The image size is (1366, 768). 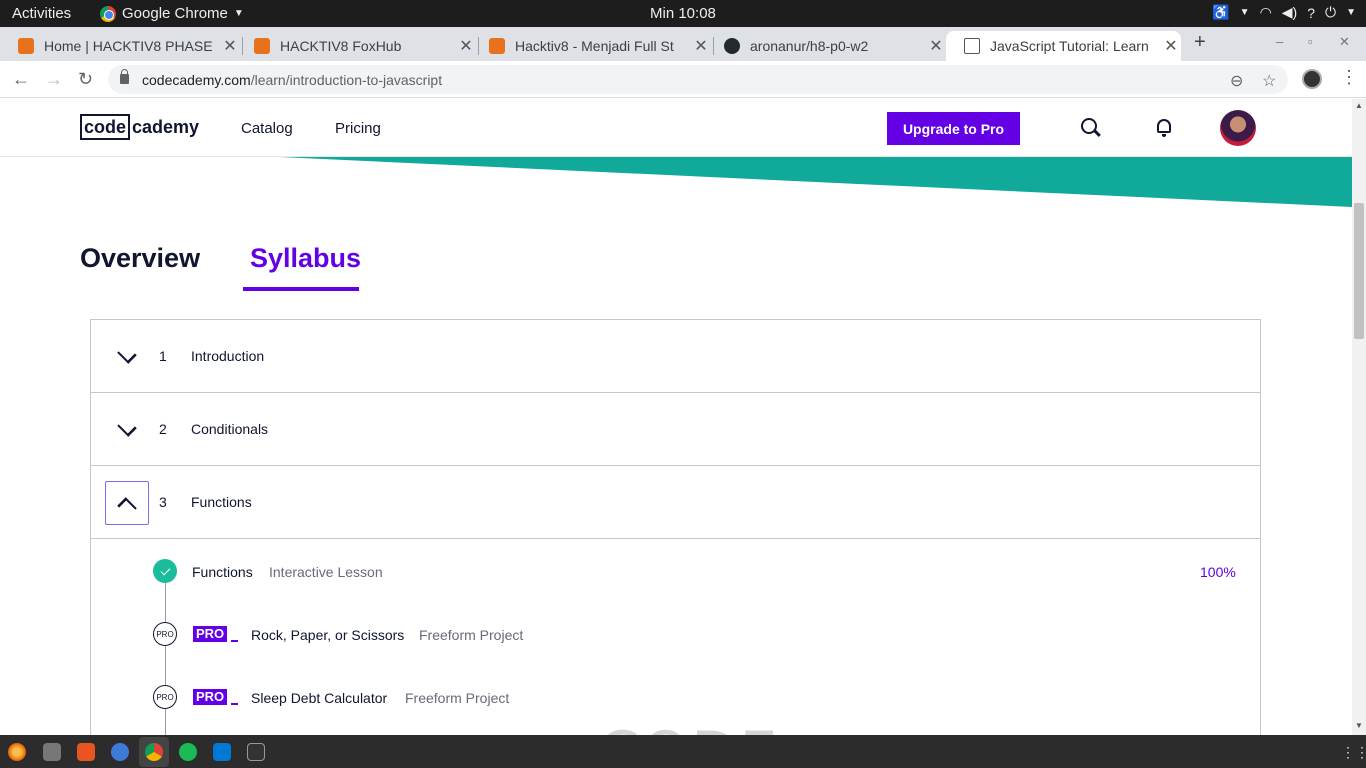 What do you see at coordinates (41, 13) in the screenshot?
I see `activities-button: Activities` at bounding box center [41, 13].